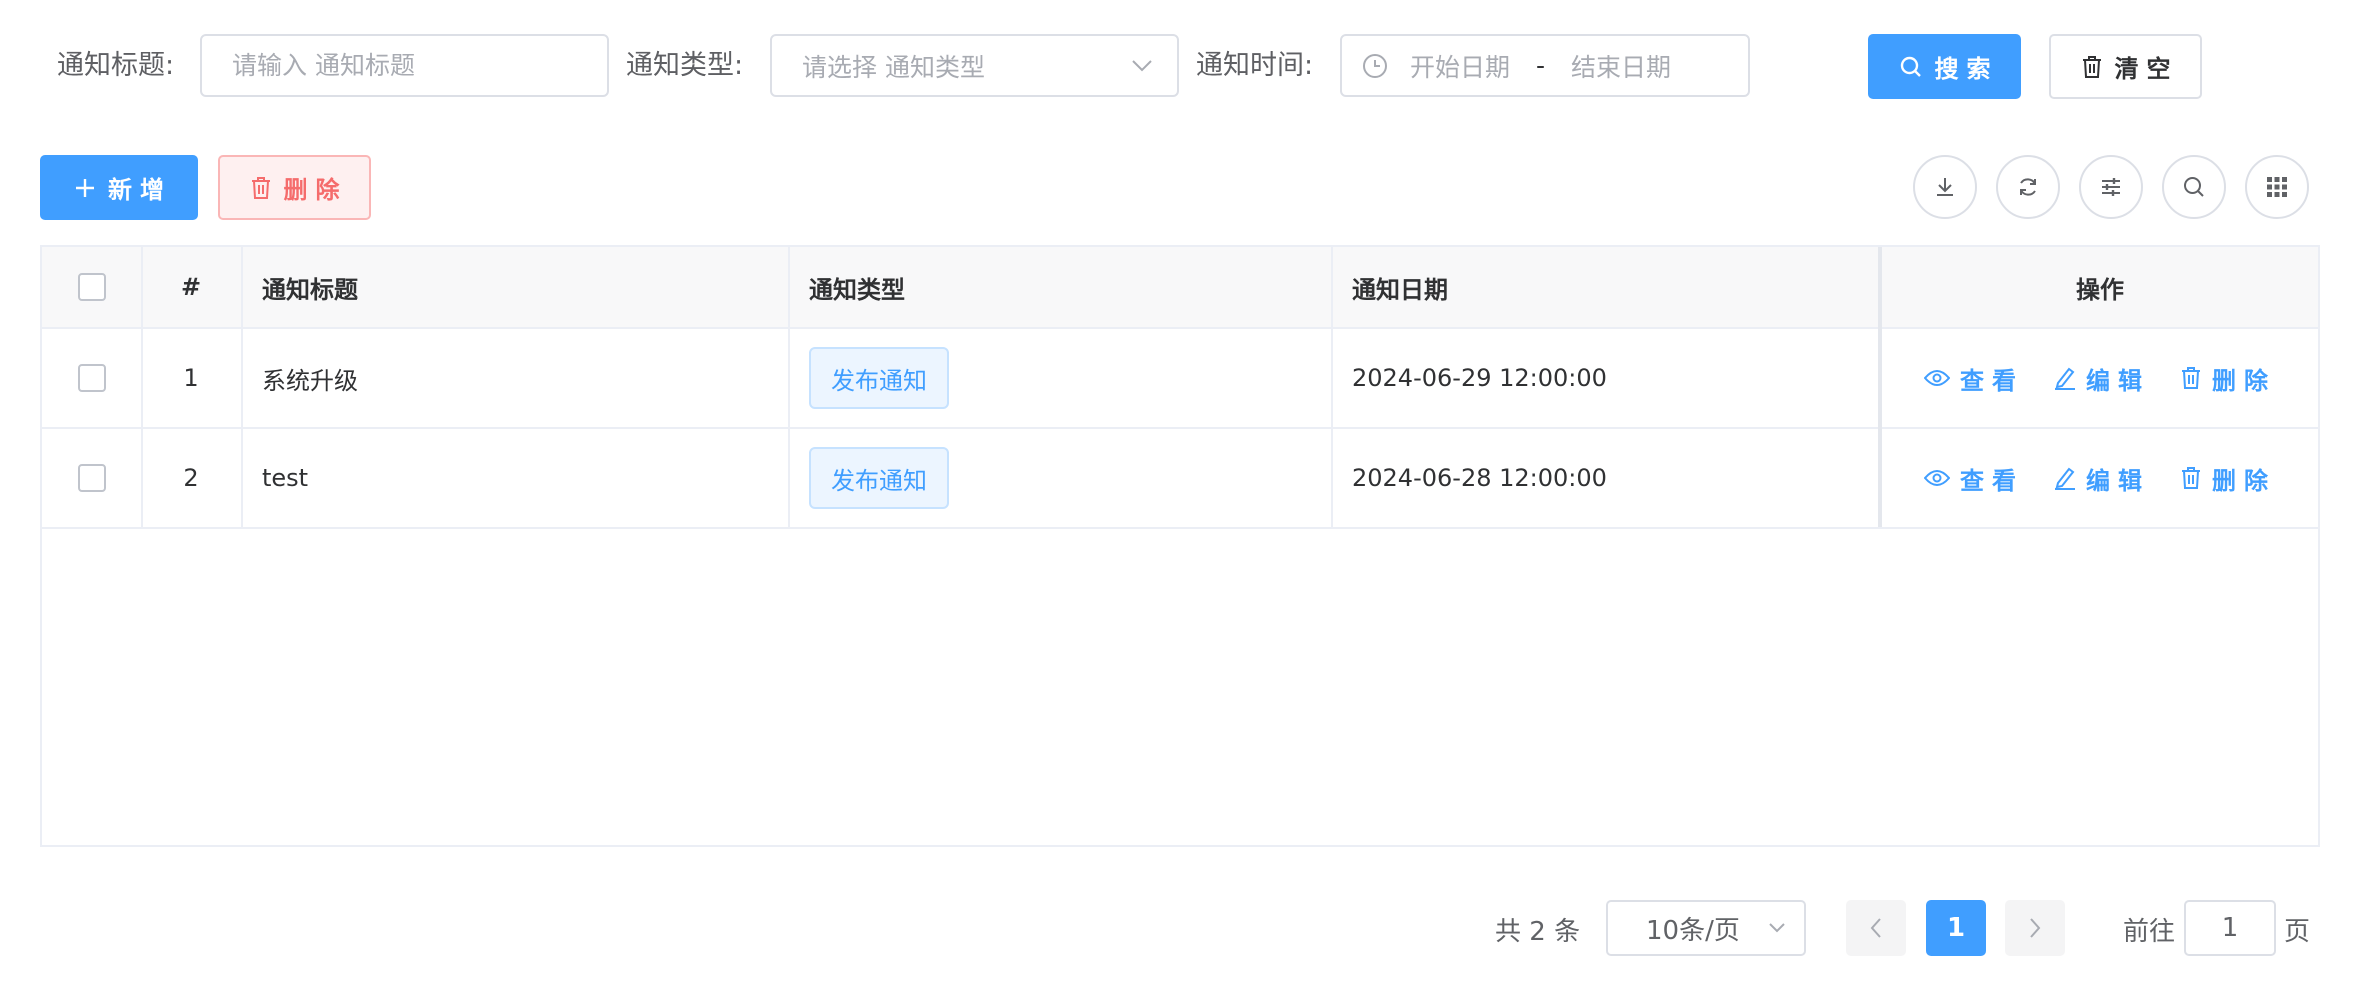  I want to click on header-select-all, so click(91, 287).